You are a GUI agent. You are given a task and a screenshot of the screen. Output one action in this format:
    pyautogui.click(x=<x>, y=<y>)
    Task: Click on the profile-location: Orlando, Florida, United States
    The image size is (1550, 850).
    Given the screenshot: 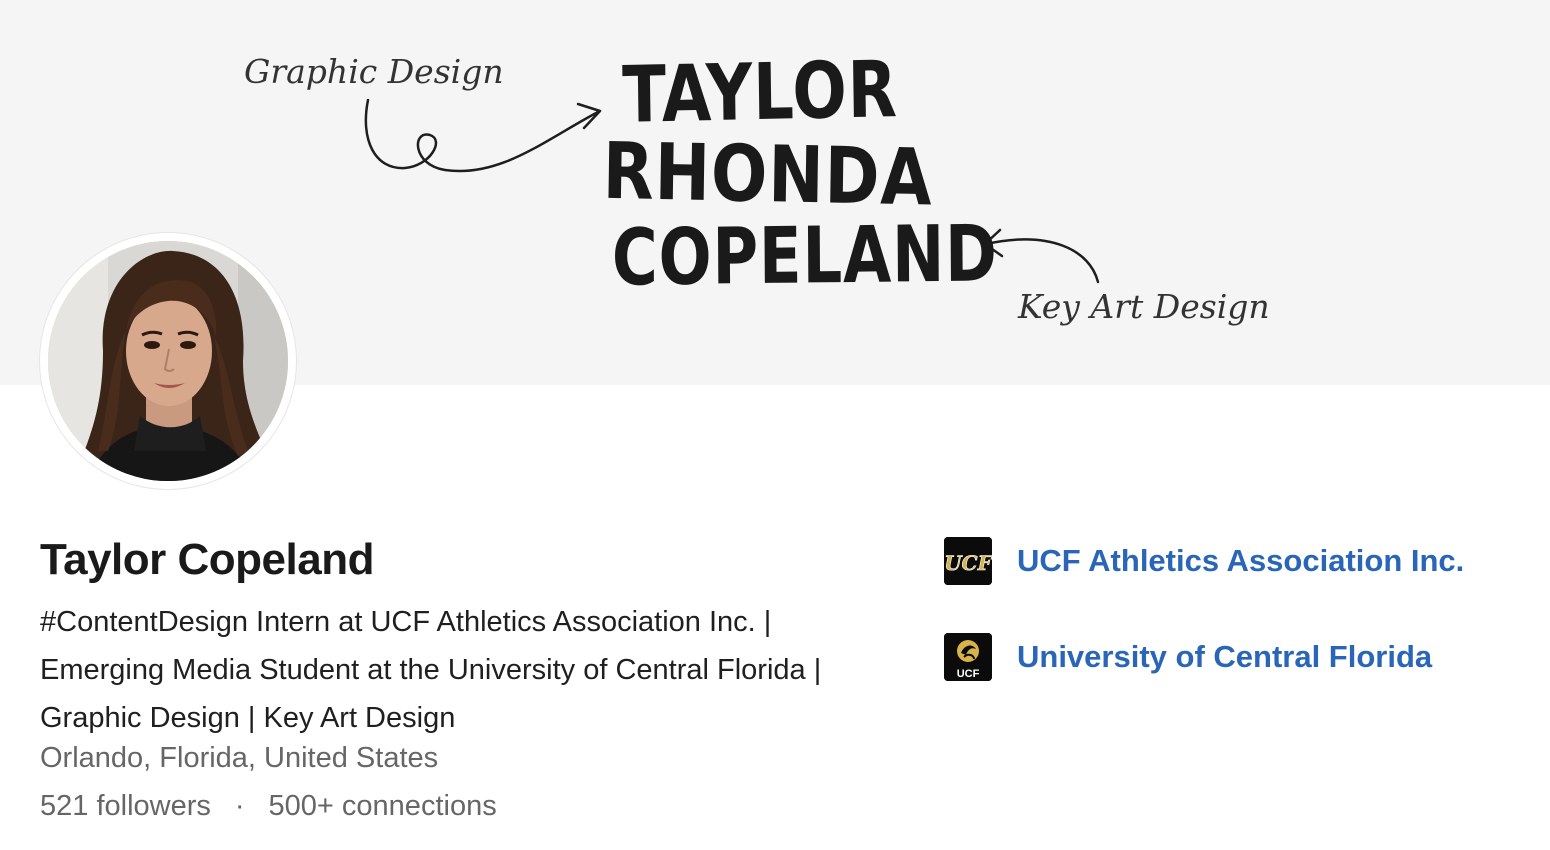 What is the action you would take?
    pyautogui.click(x=239, y=758)
    